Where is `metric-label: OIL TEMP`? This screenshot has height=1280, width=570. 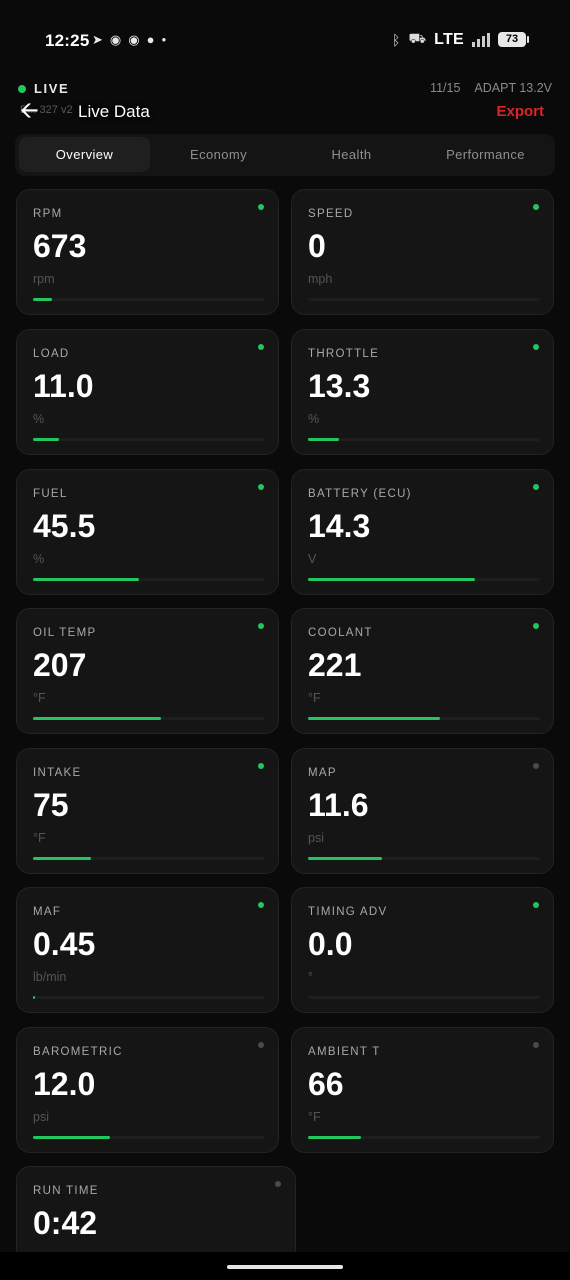
metric-label: OIL TEMP is located at coordinates (65, 633).